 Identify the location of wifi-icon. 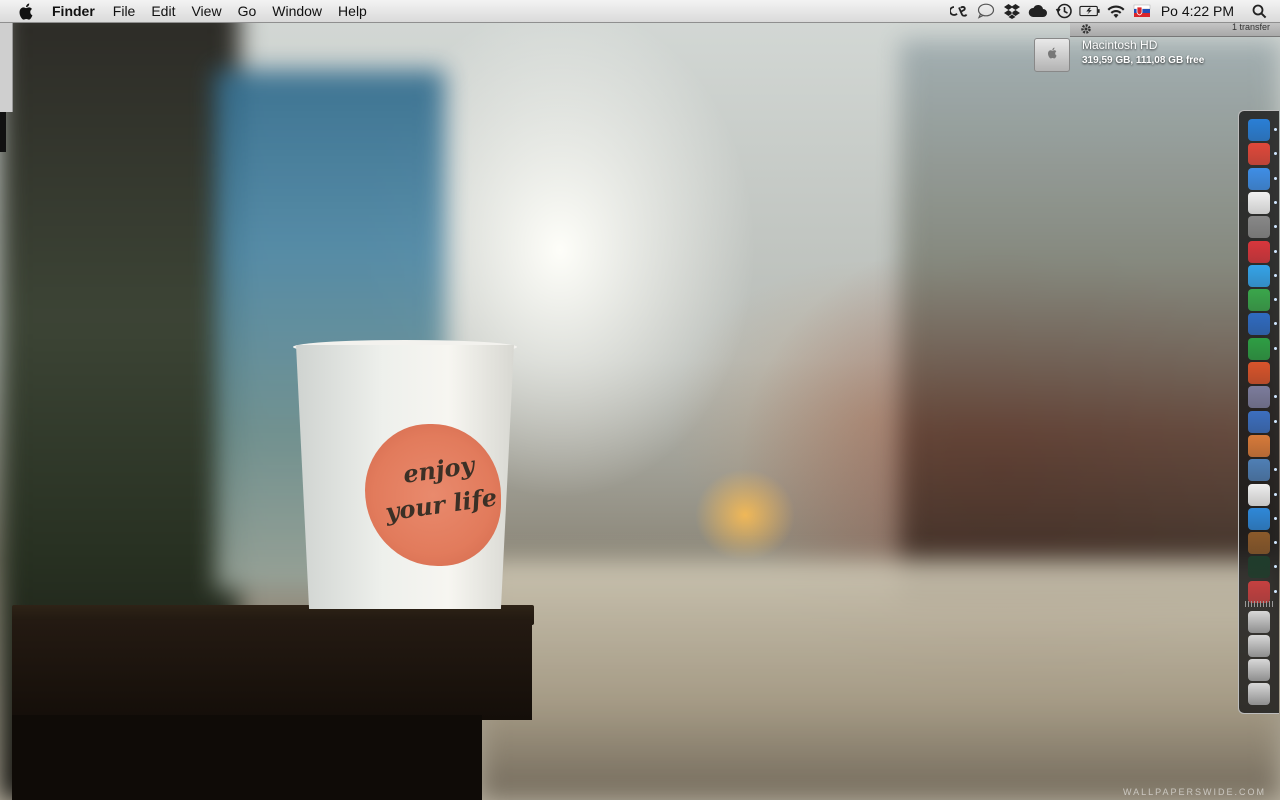
(1116, 11).